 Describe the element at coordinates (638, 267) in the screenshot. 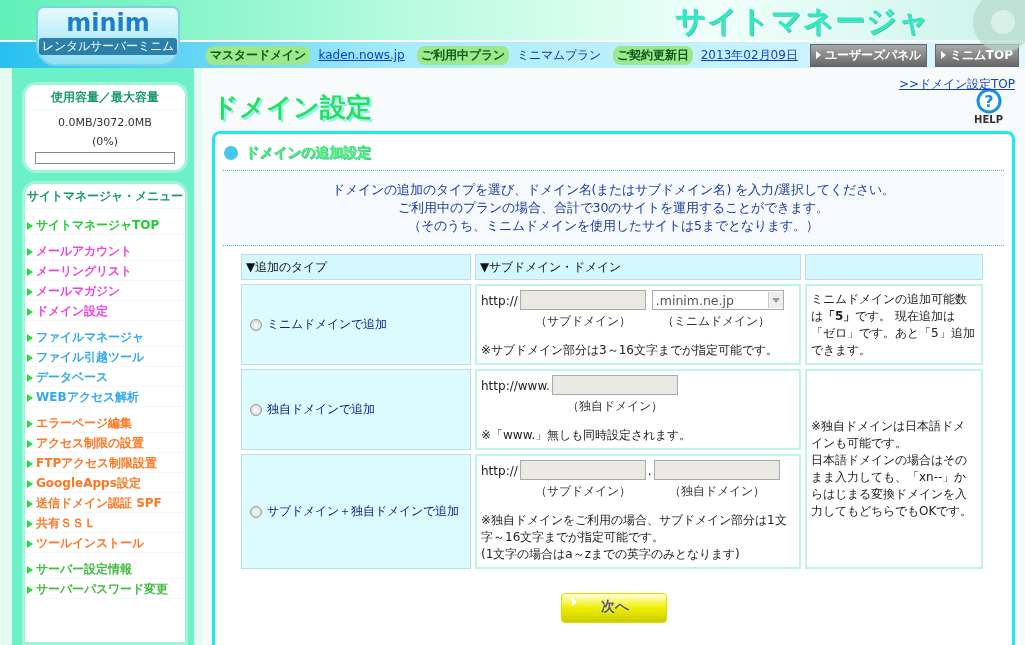

I see `column-header: ▼サブドメイン・ドメイン` at that location.